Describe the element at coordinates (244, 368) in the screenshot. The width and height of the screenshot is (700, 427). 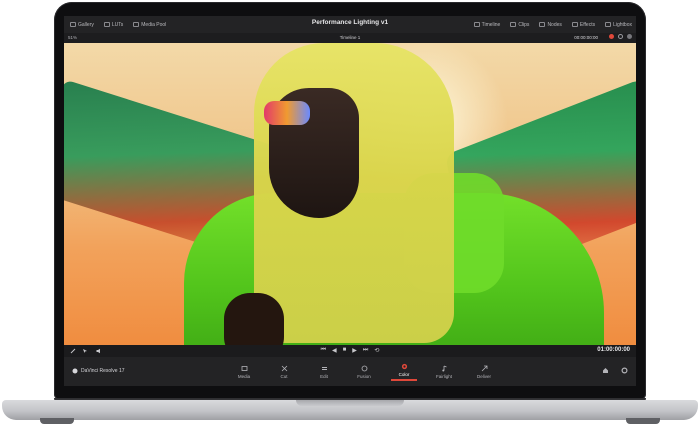
I see `media-page-icon` at that location.